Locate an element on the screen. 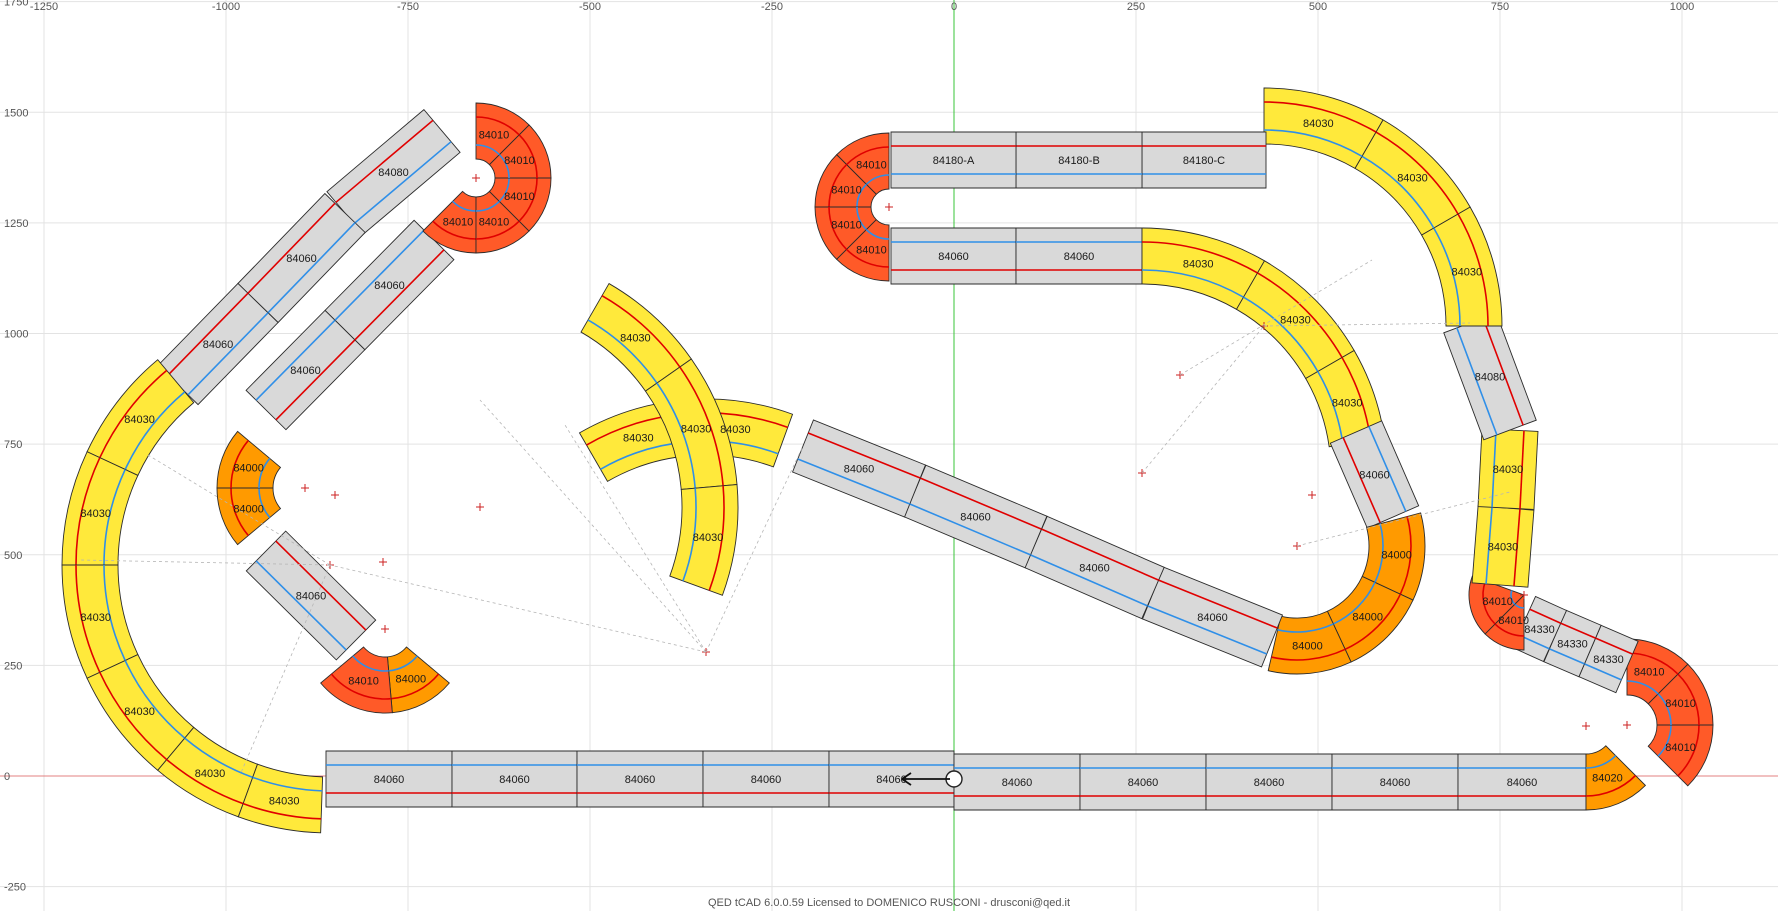 The width and height of the screenshot is (1778, 911). x-tick-label: 750 is located at coordinates (1500, 7).